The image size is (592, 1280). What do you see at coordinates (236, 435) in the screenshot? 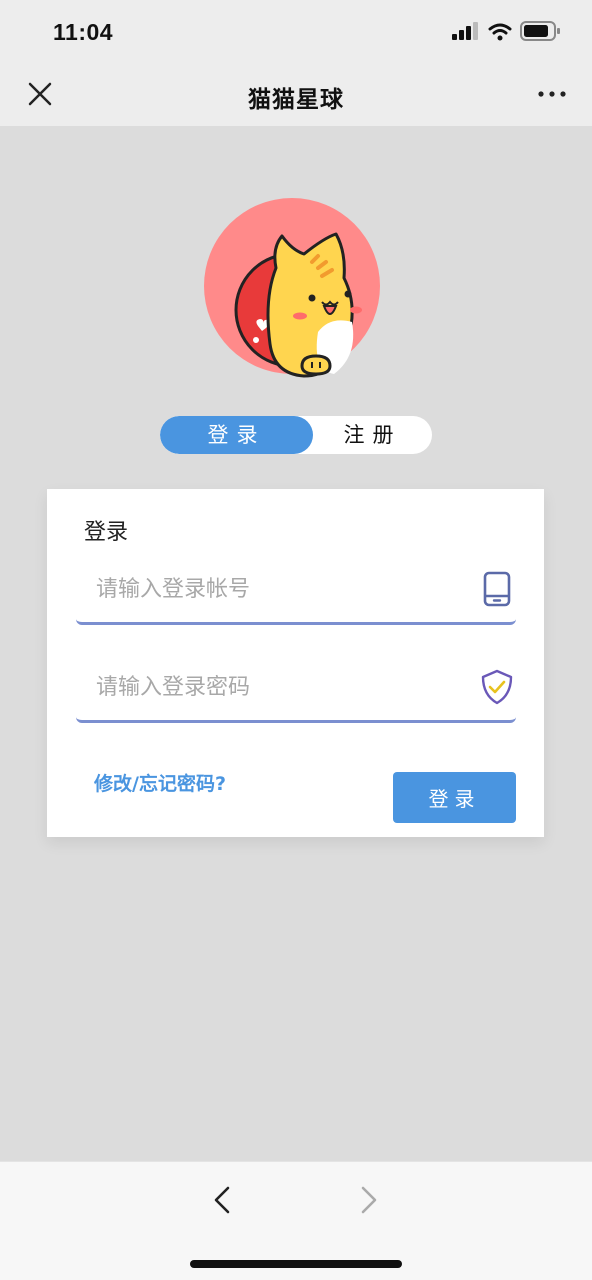
I see `tab-login: 登录` at bounding box center [236, 435].